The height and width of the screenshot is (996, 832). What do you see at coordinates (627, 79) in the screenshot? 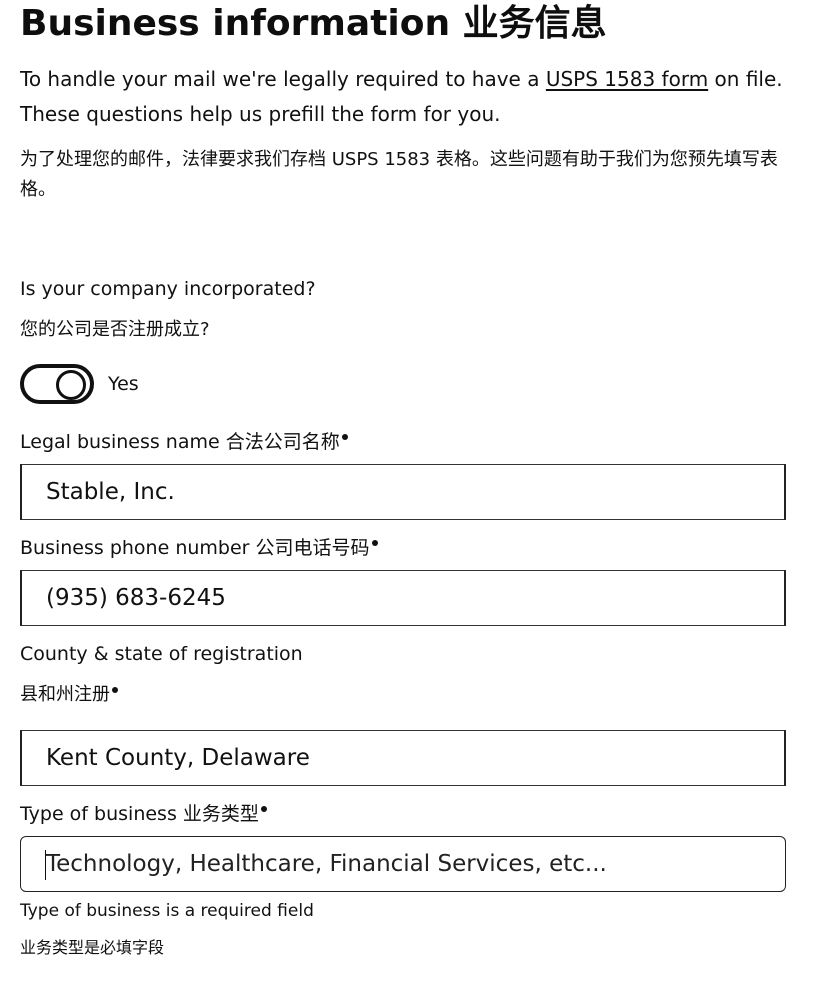
I see `usps-1583-form-link: USPS 1583 form` at bounding box center [627, 79].